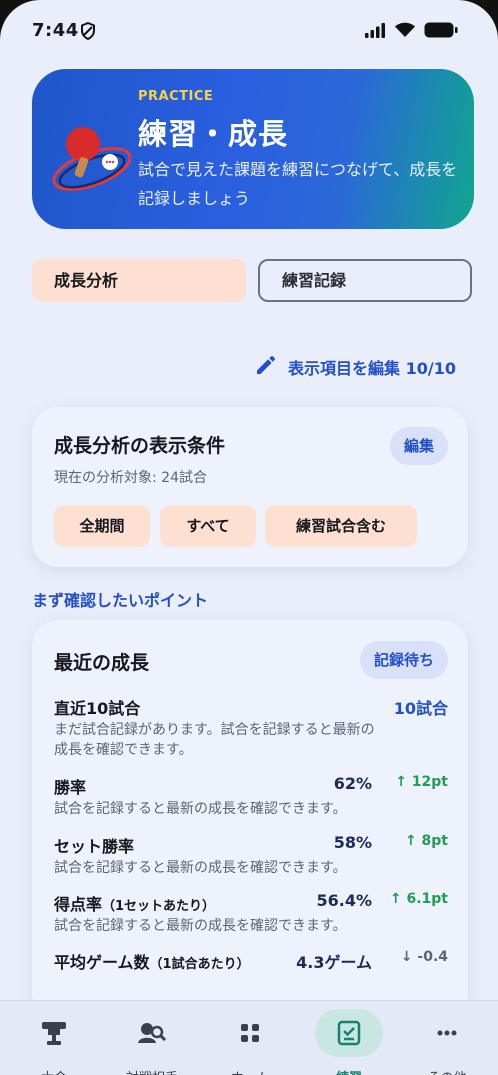 The width and height of the screenshot is (498, 1075). I want to click on tab-growth-analysis: 成長分析, so click(139, 280).